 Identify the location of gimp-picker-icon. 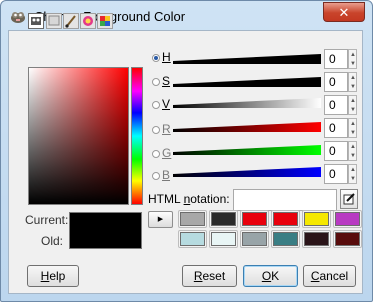
(36, 21).